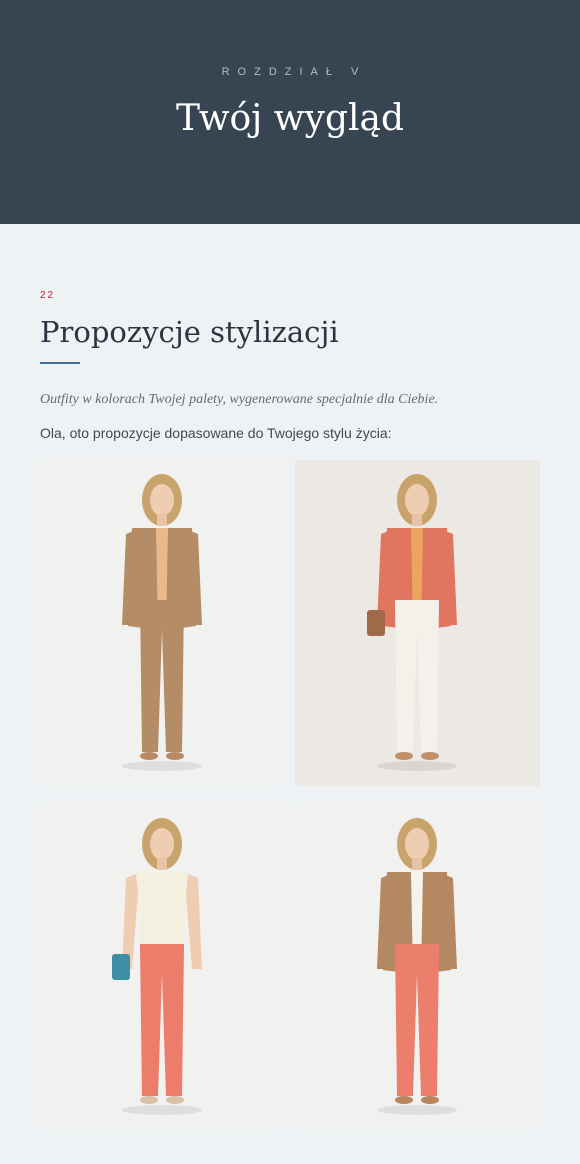  Describe the element at coordinates (294, 72) in the screenshot. I see `chapter-kicker: ROZDZIAŁ V` at that location.